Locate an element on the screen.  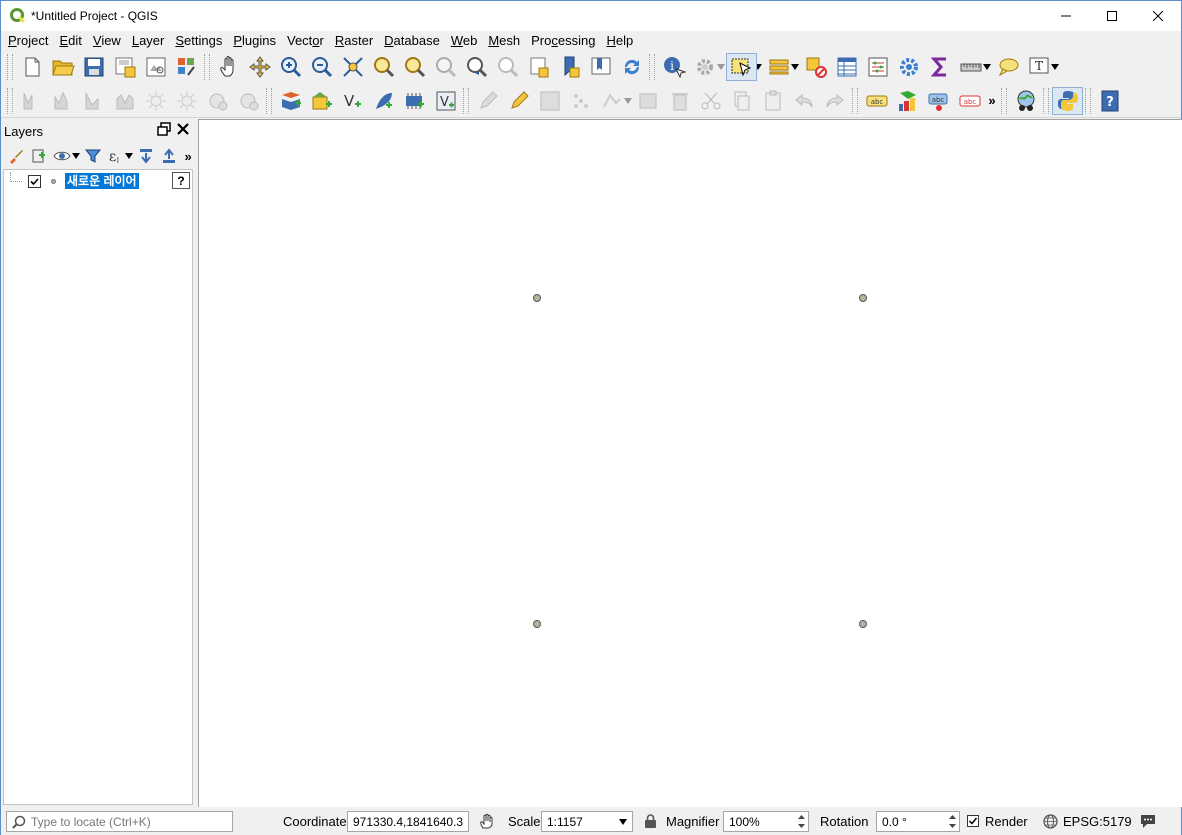
expand-all-button is located at coordinates (146, 156).